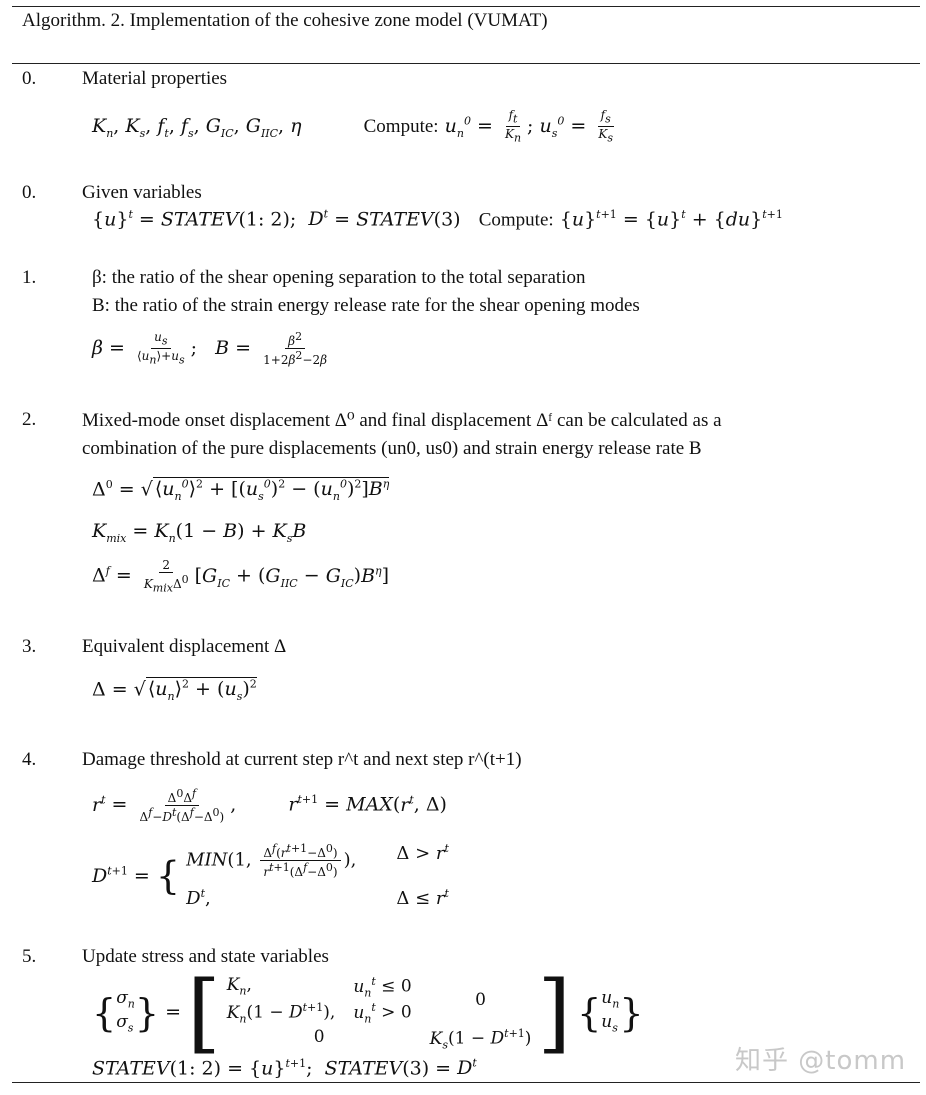  I want to click on damage-case-1: MIN(1, Δf(rt+1−Δ0) rt+1(Δf−Δ0)),, so click(271, 860).